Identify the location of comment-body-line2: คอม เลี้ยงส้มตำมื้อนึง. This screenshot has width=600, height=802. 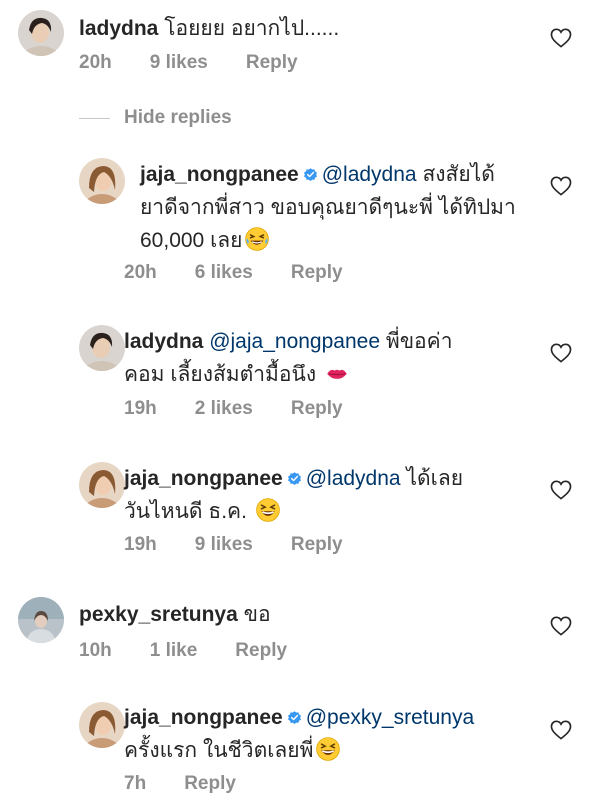
(220, 374).